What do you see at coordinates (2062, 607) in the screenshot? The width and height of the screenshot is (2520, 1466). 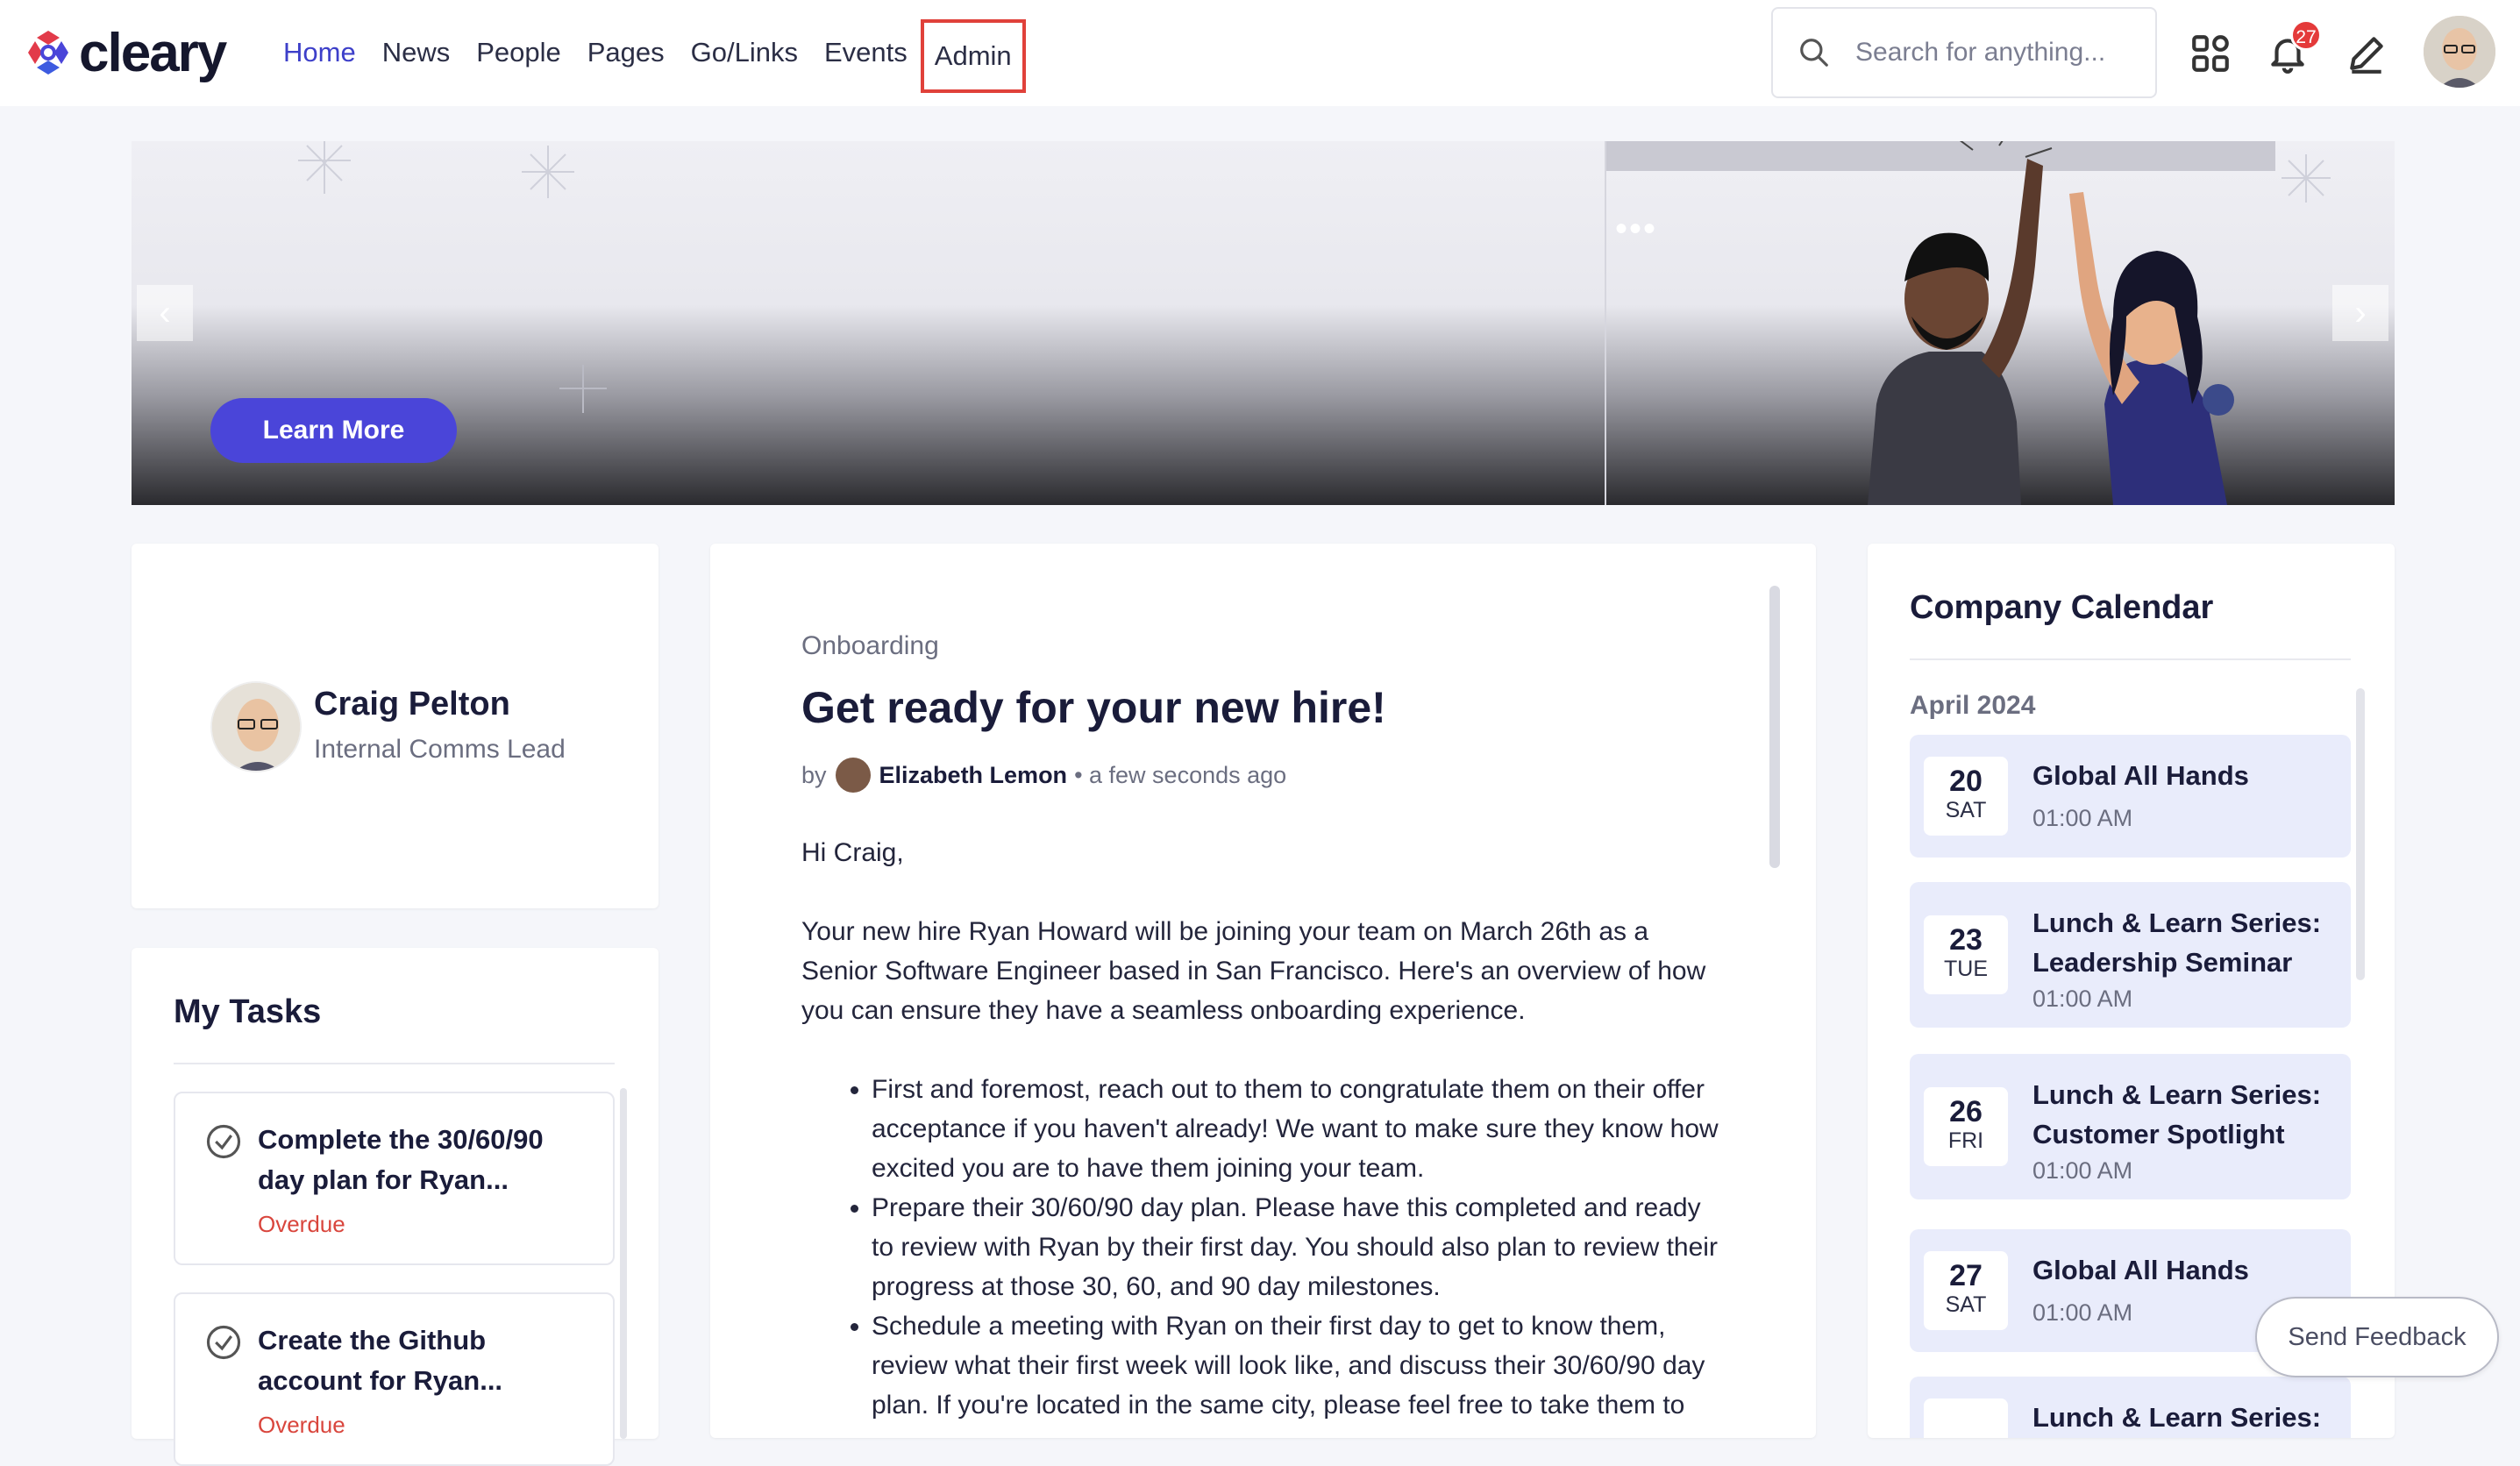 I see `calendar-title: Company Calendar` at bounding box center [2062, 607].